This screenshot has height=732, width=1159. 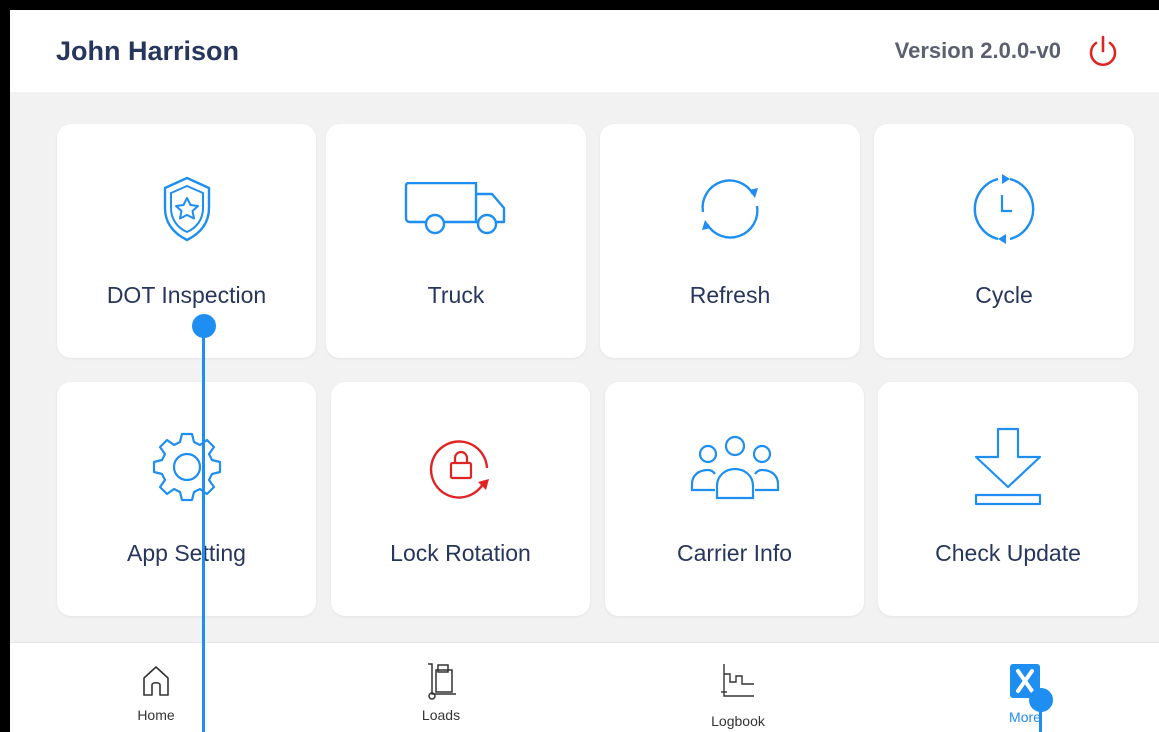 What do you see at coordinates (461, 467) in the screenshot?
I see `lock-rotation-icon` at bounding box center [461, 467].